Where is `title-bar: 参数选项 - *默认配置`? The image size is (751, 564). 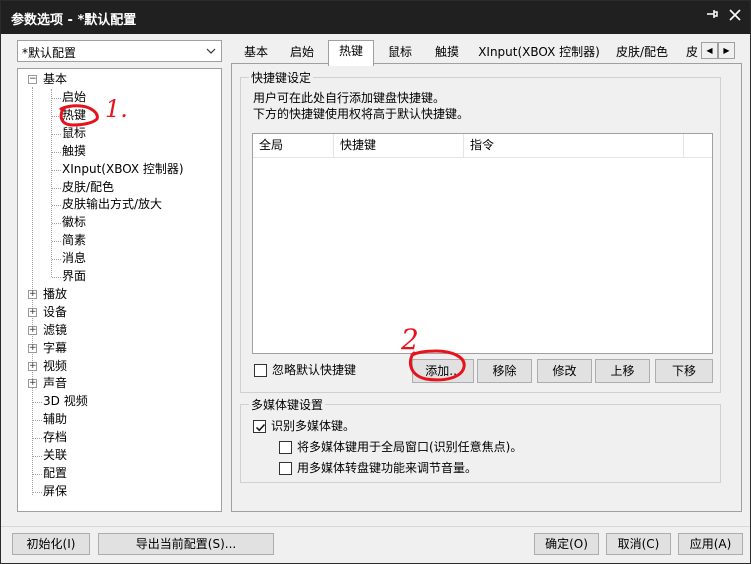
title-bar: 参数选项 - *默认配置 is located at coordinates (375, 17).